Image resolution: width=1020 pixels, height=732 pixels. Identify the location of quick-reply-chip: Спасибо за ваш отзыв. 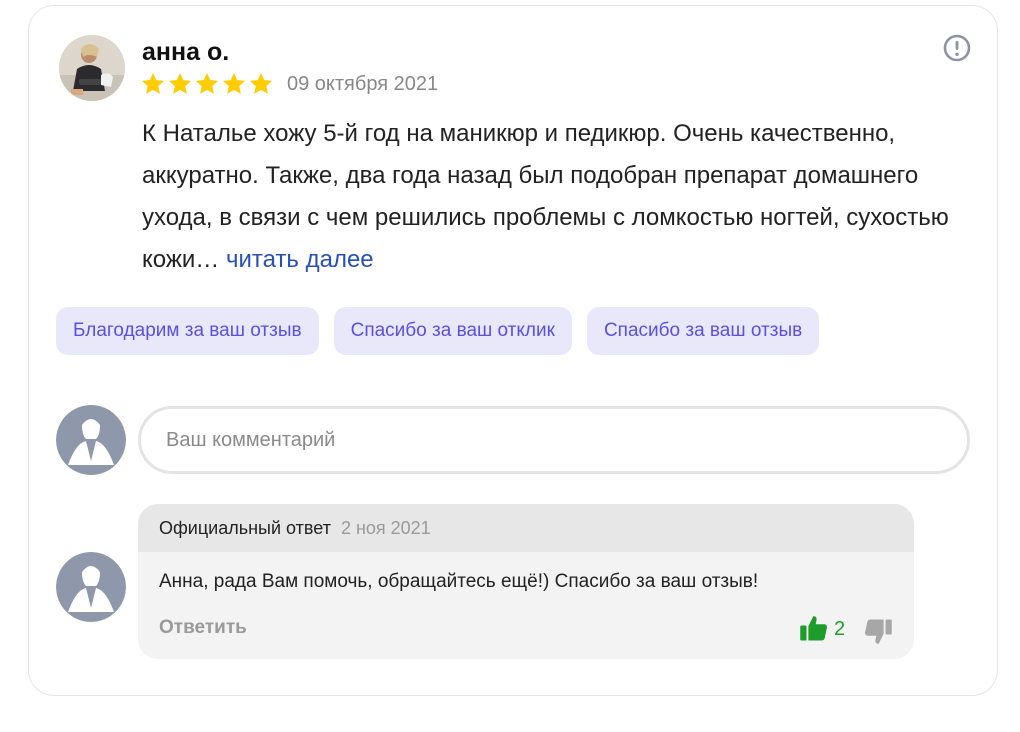
(703, 331).